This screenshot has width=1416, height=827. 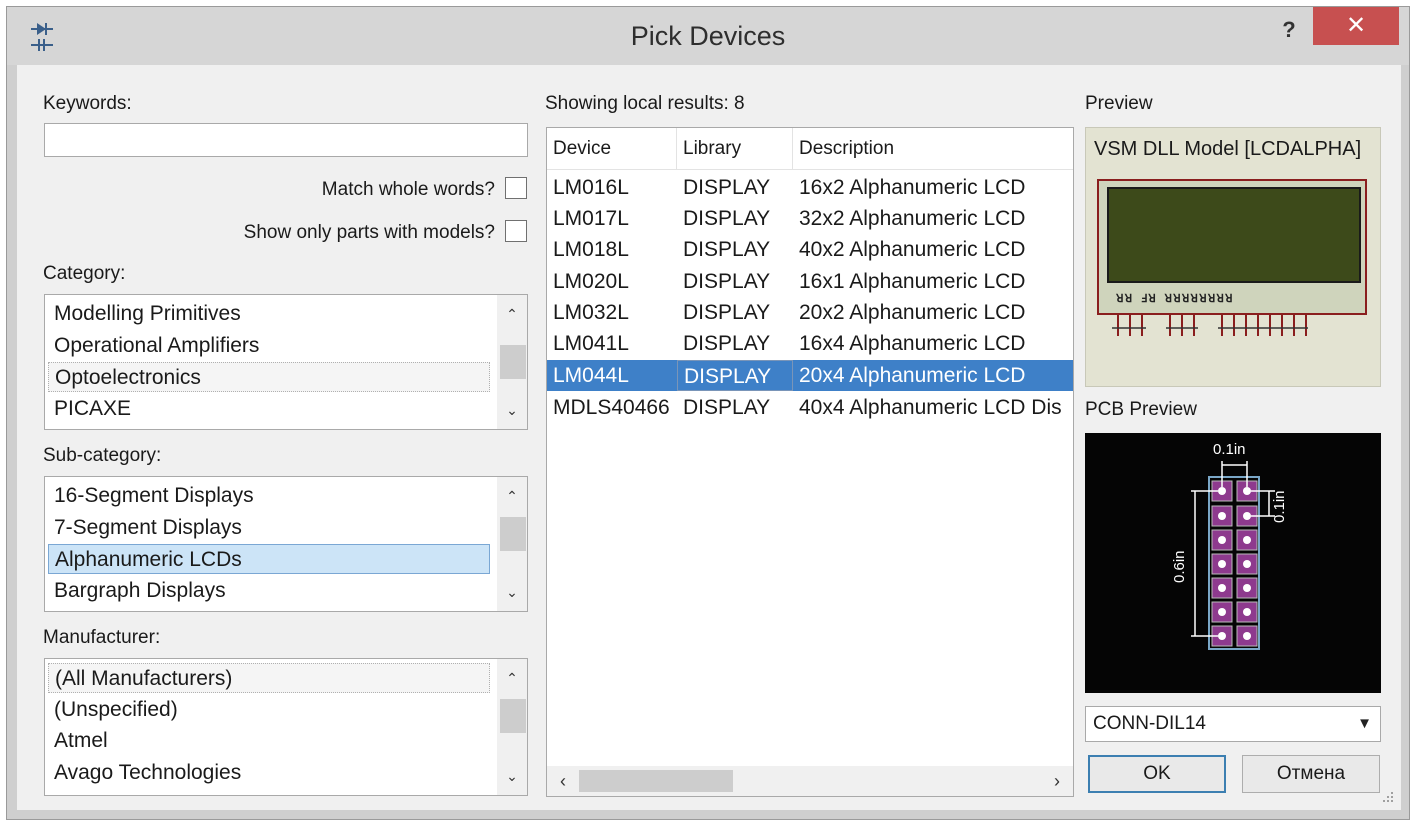 What do you see at coordinates (269, 346) in the screenshot?
I see `category-item: Operational Amplifiers` at bounding box center [269, 346].